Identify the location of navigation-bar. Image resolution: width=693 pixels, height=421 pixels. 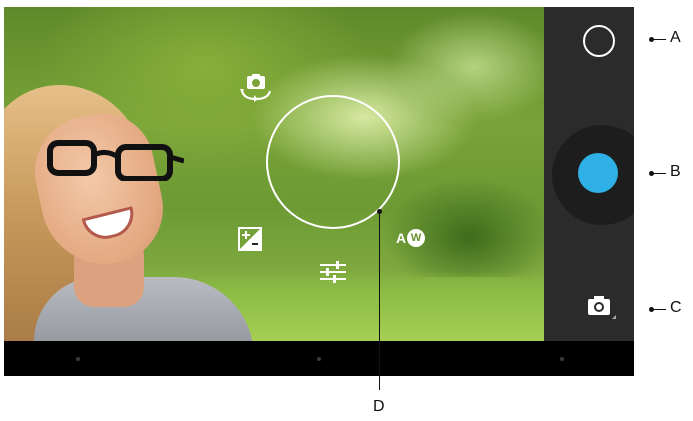
(319, 358).